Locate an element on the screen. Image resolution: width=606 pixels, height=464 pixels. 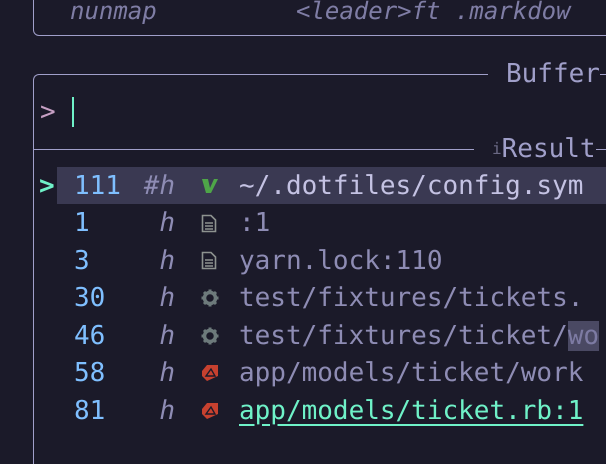
buffer-number: 81 is located at coordinates (89, 411).